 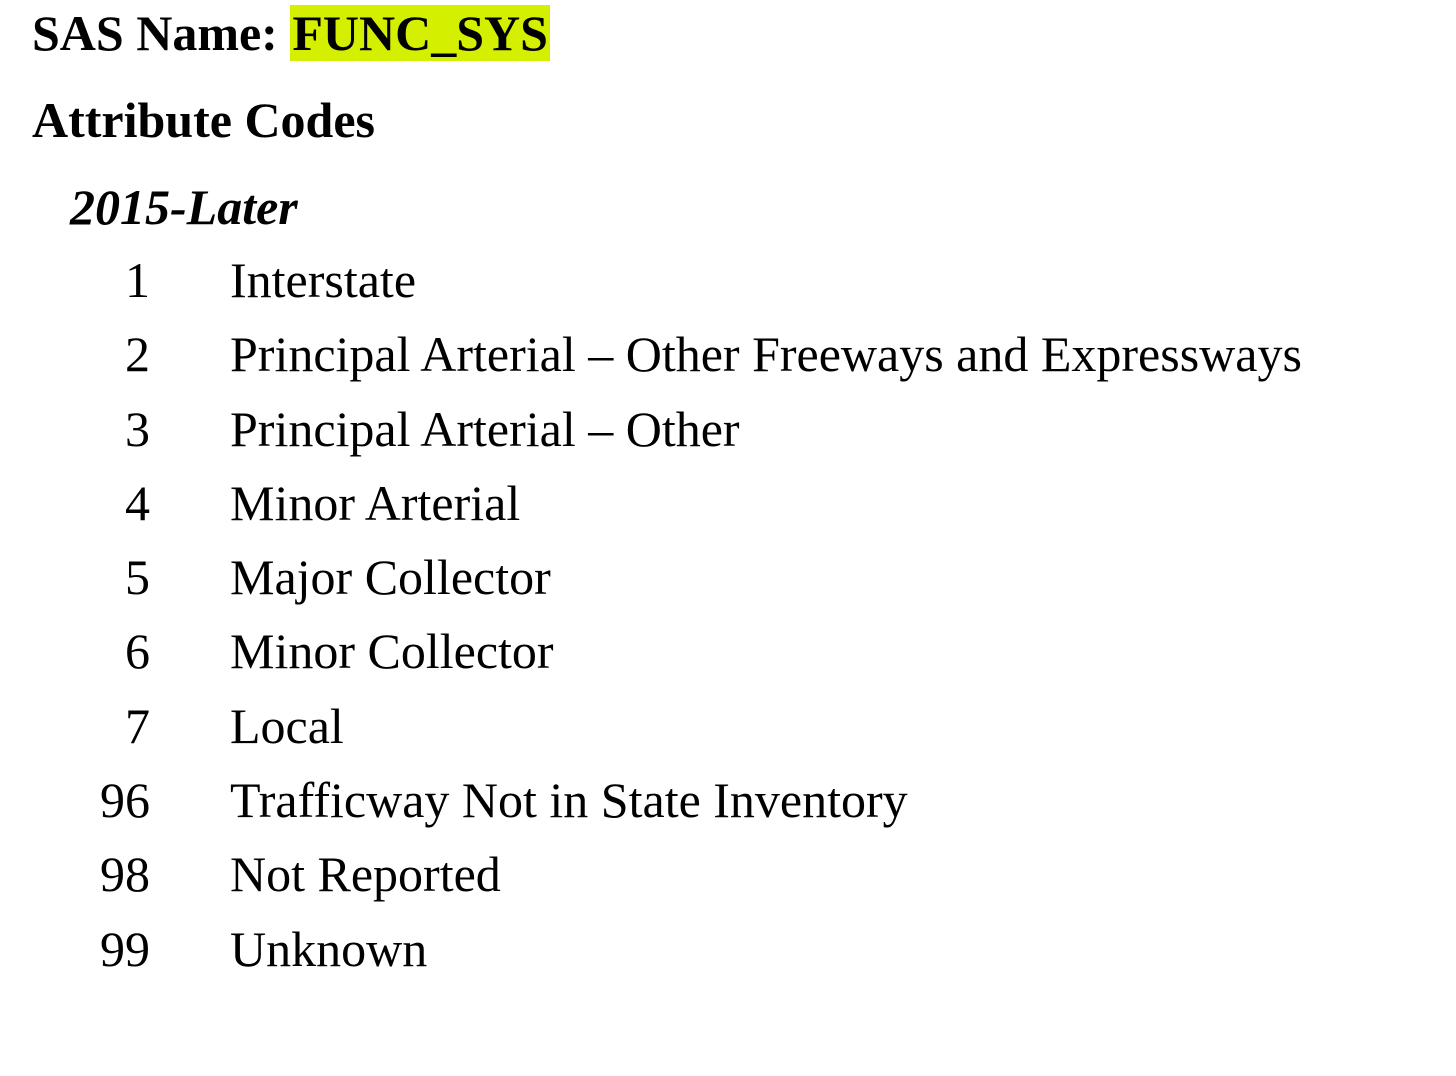 I want to click on code-row: 6 Minor Collector, so click(x=728, y=659).